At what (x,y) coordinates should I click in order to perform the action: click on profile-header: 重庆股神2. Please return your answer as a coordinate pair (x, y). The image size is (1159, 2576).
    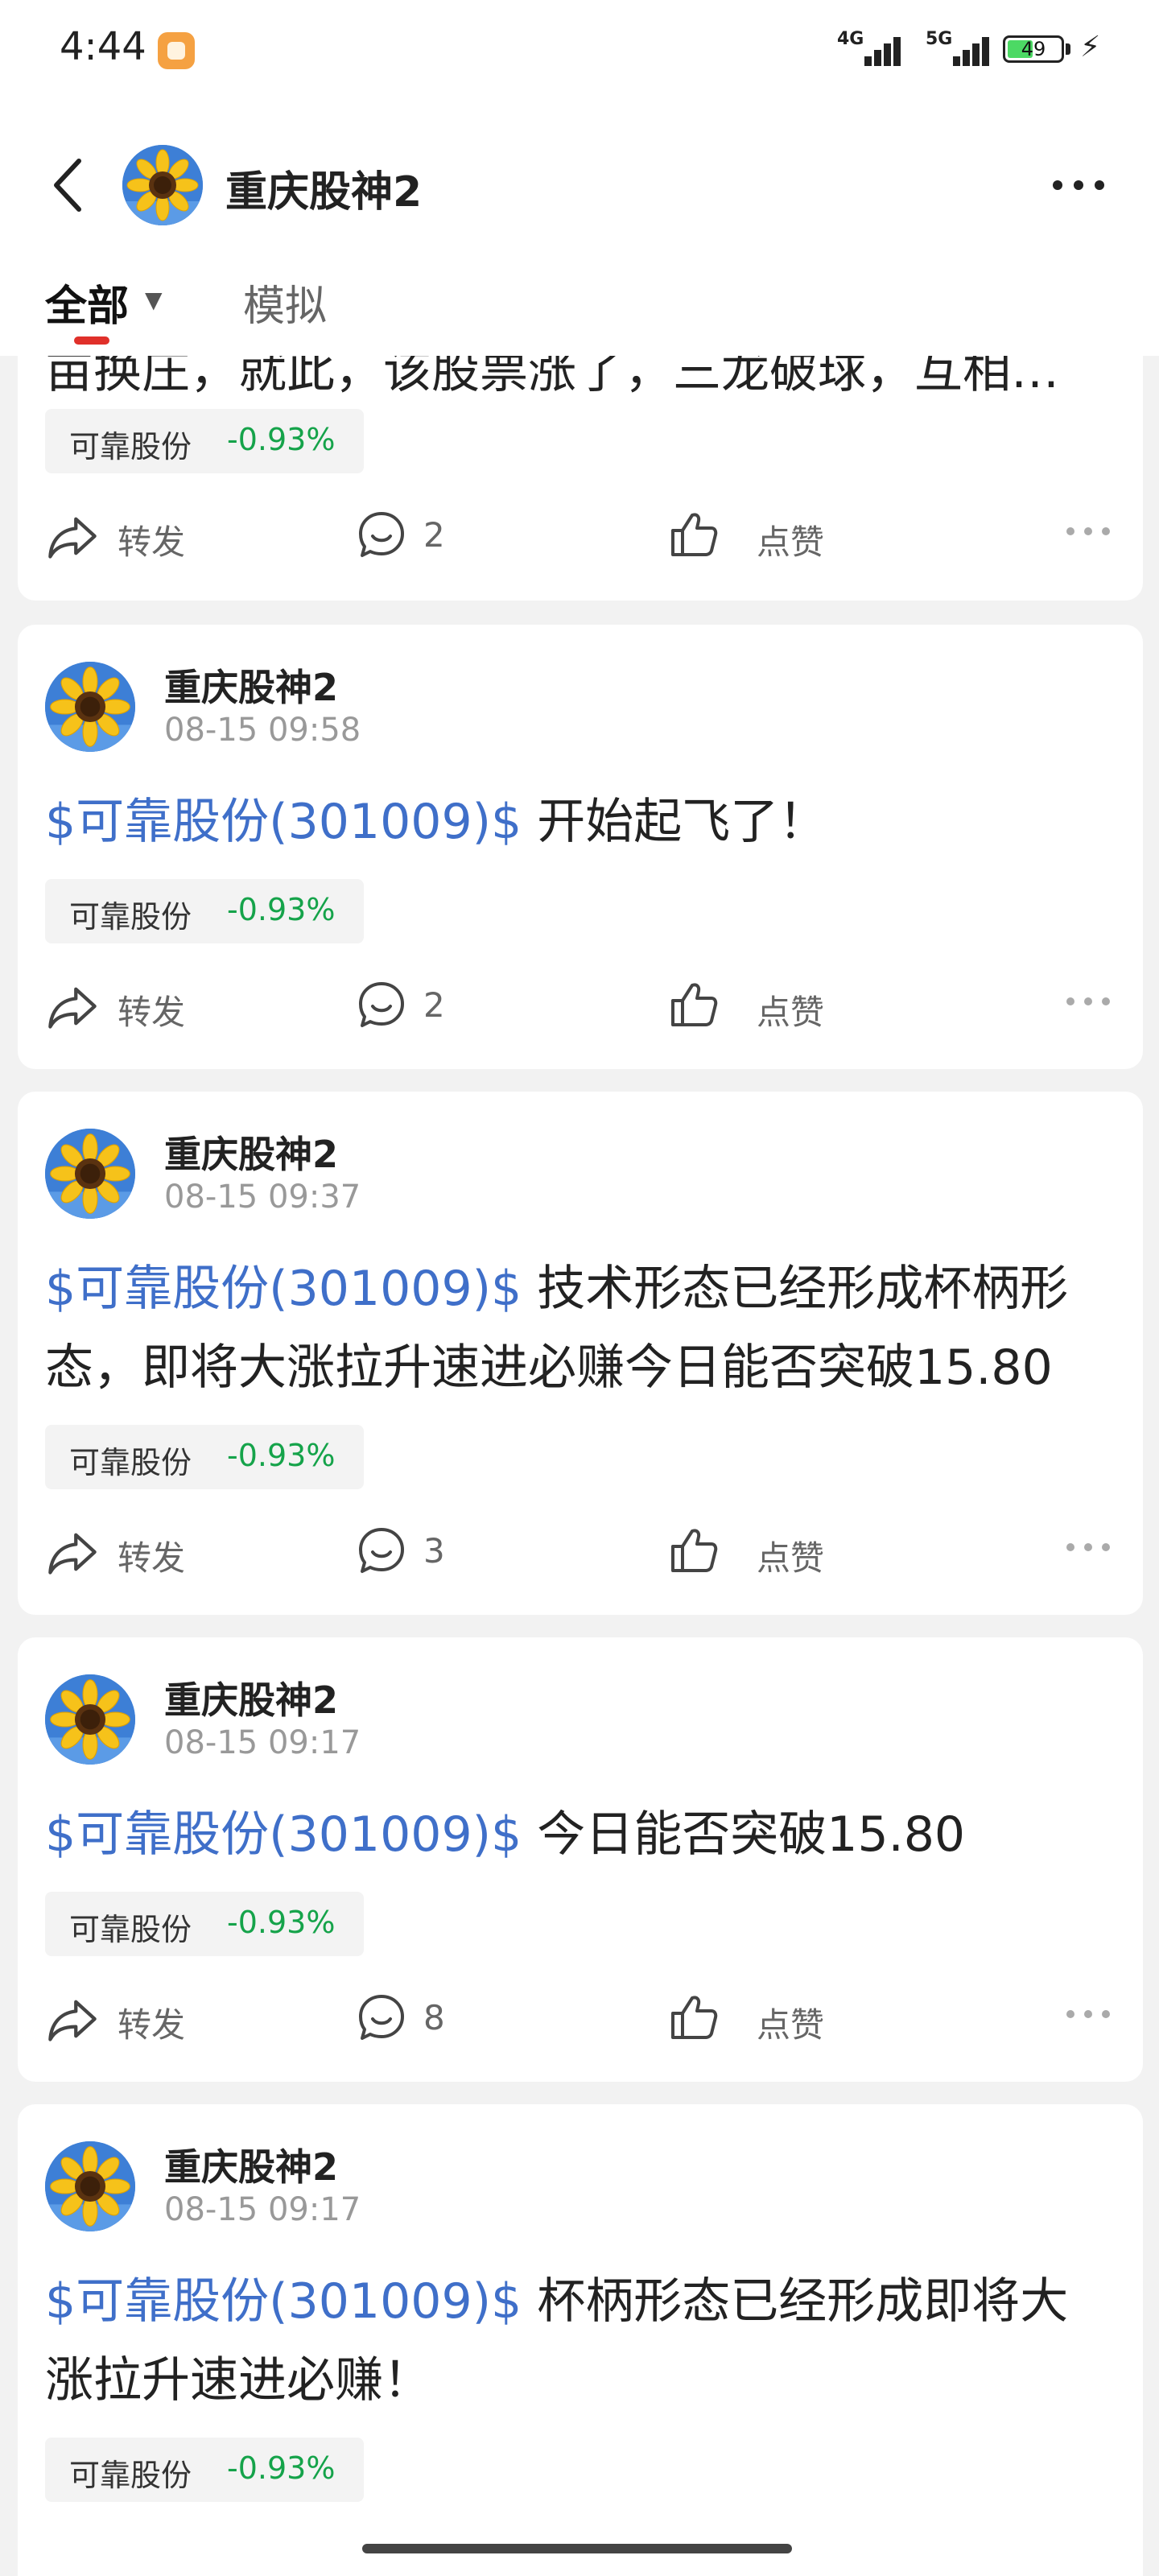
    Looking at the image, I should click on (579, 185).